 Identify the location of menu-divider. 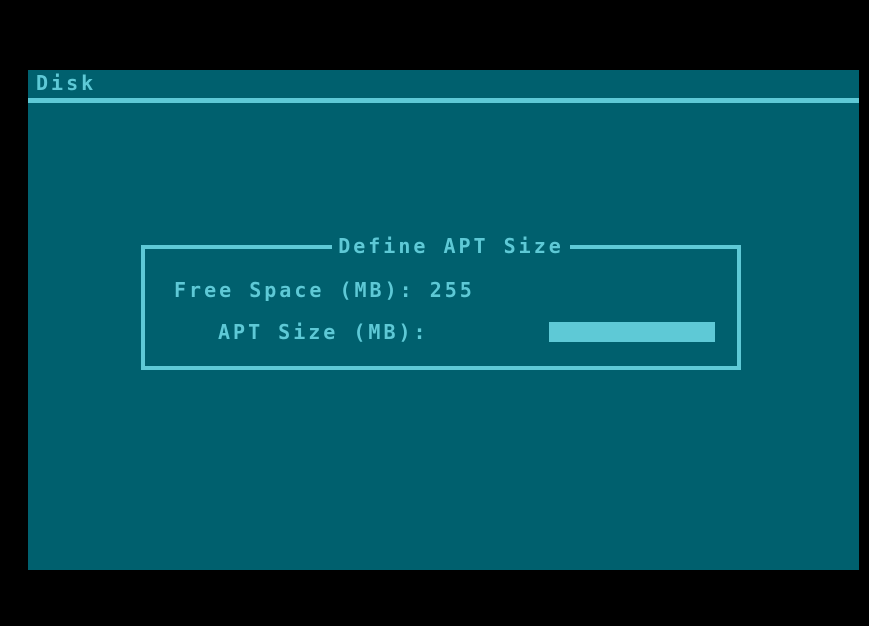
(443, 100).